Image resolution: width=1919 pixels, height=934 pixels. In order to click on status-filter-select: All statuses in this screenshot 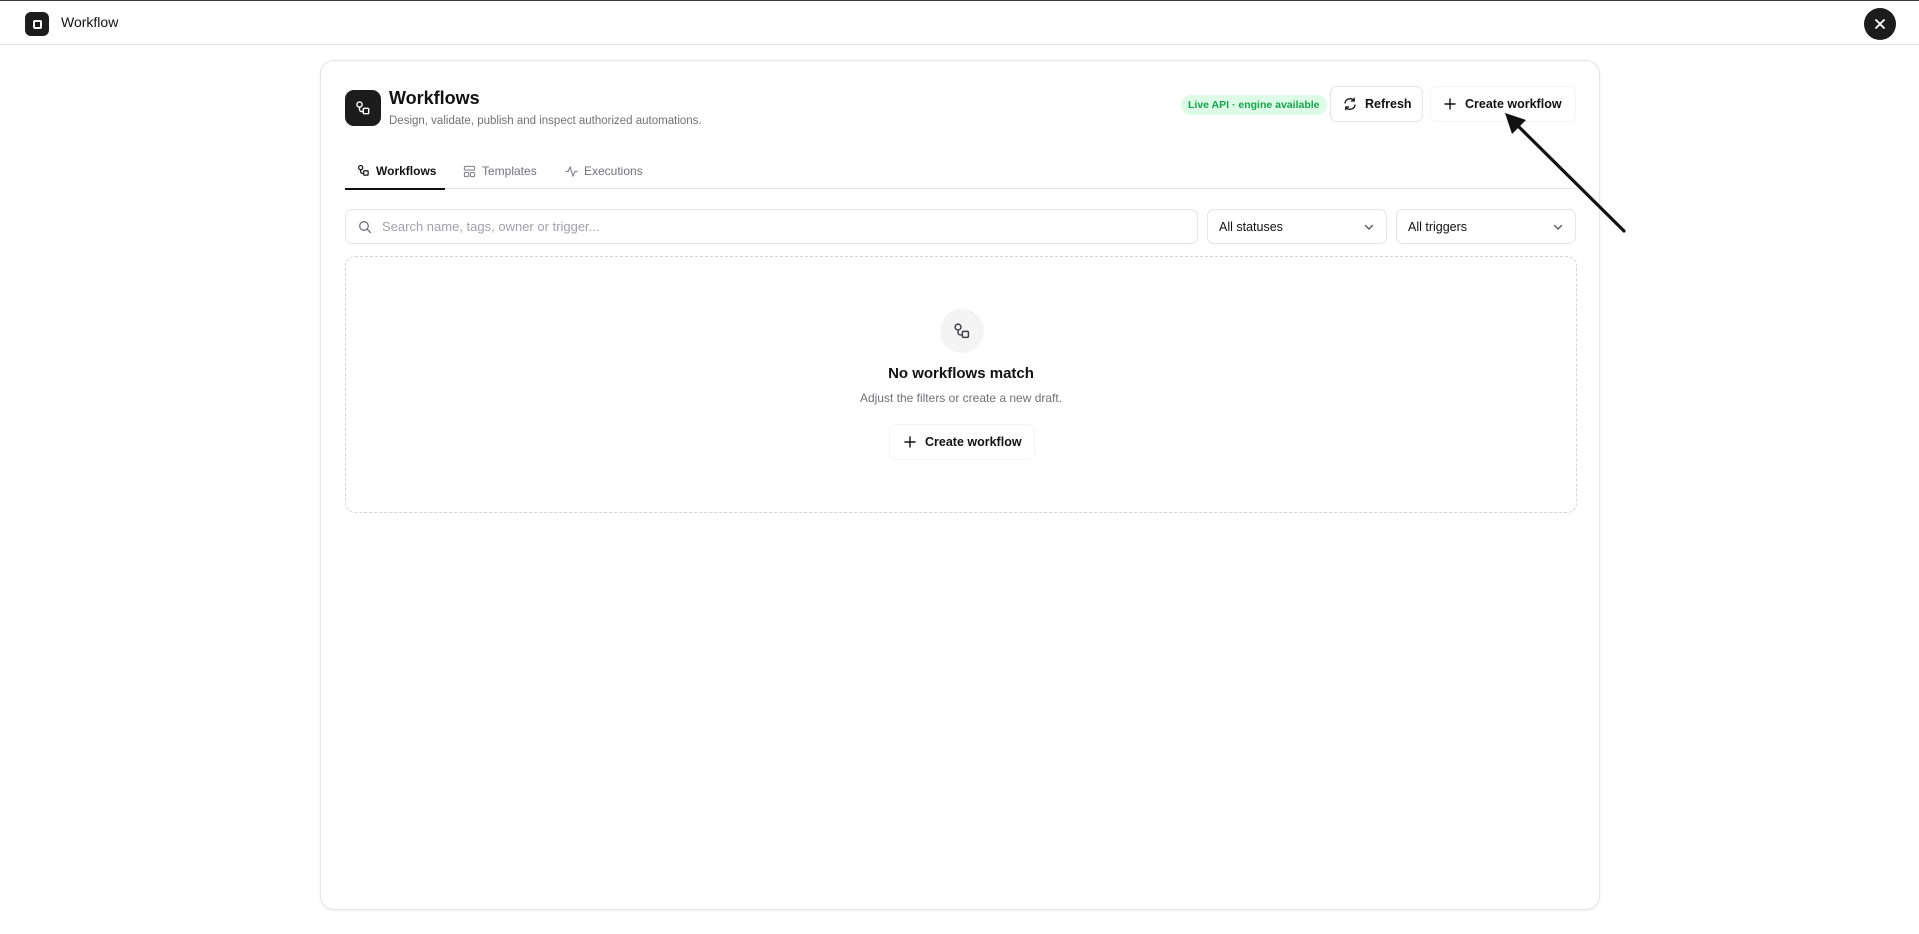, I will do `click(1297, 226)`.